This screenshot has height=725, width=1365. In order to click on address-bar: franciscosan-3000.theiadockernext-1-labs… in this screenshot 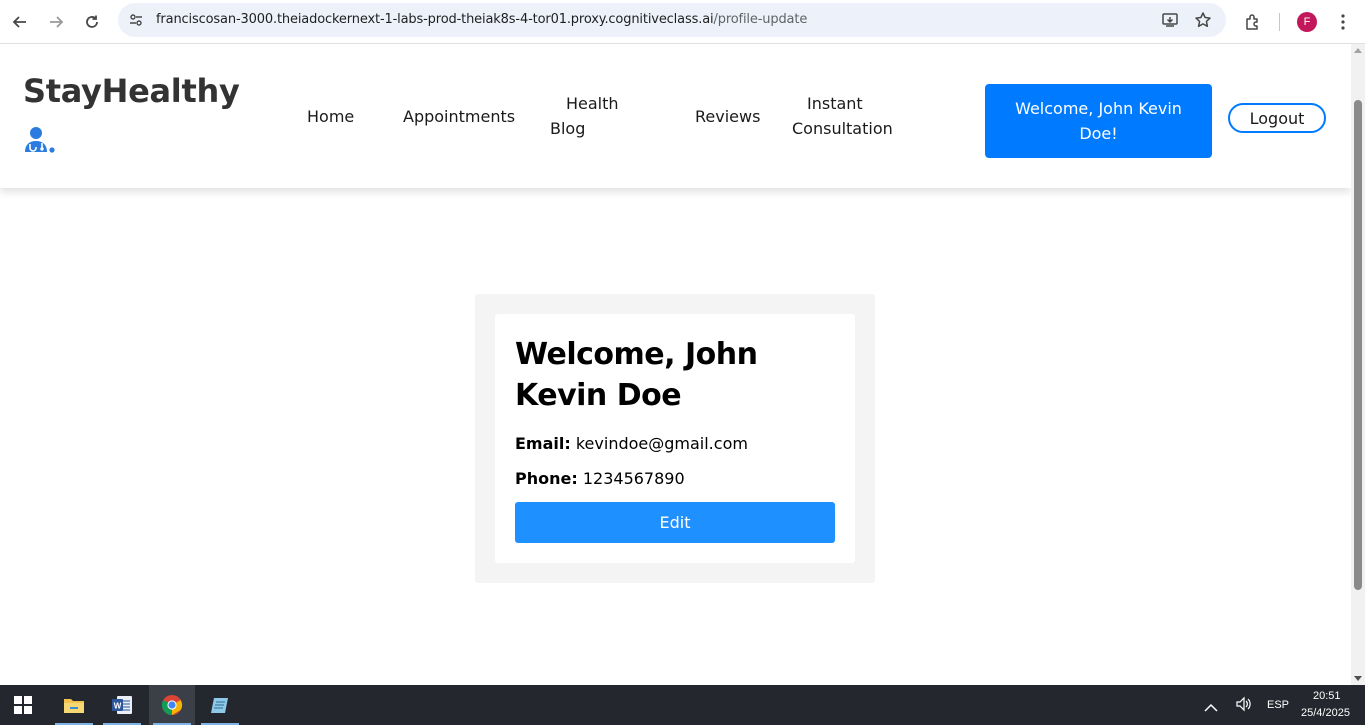, I will do `click(672, 20)`.